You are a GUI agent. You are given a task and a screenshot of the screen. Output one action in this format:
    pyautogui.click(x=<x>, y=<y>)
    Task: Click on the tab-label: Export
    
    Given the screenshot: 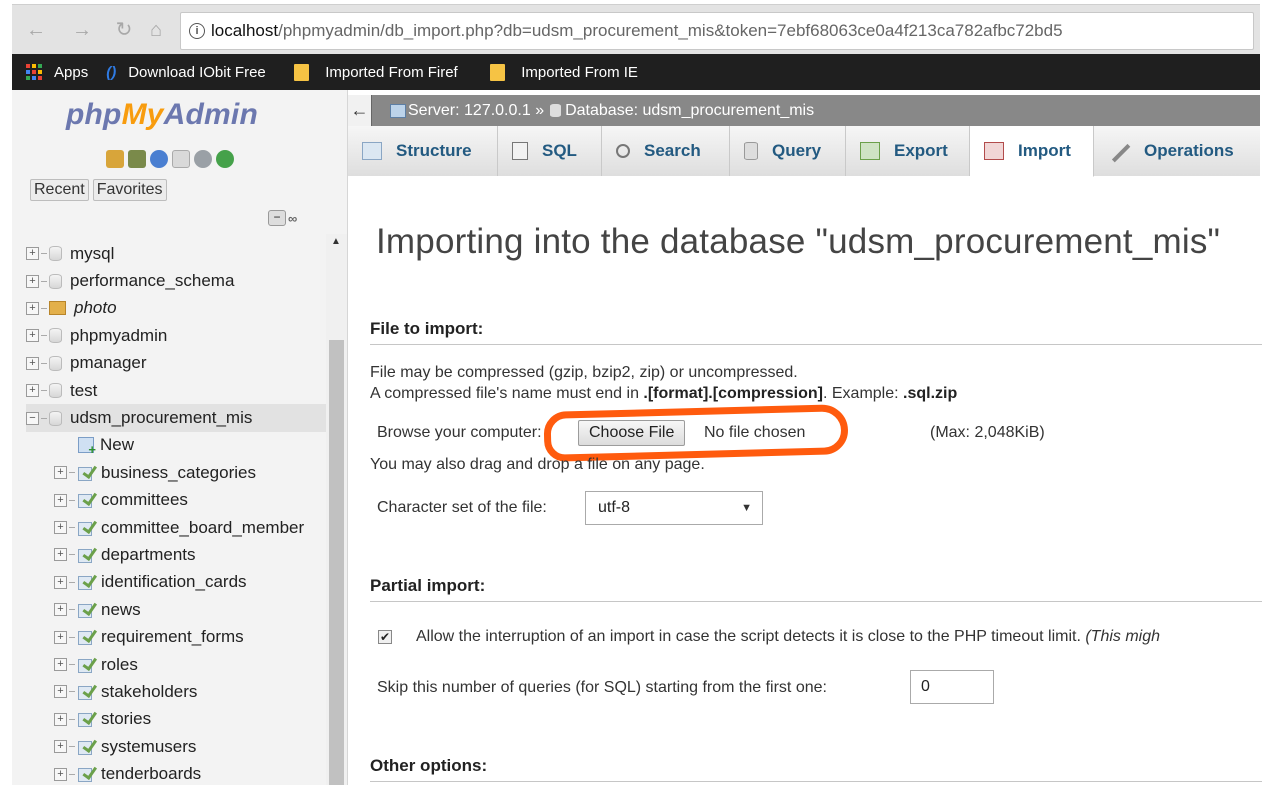 What is the action you would take?
    pyautogui.click(x=921, y=150)
    